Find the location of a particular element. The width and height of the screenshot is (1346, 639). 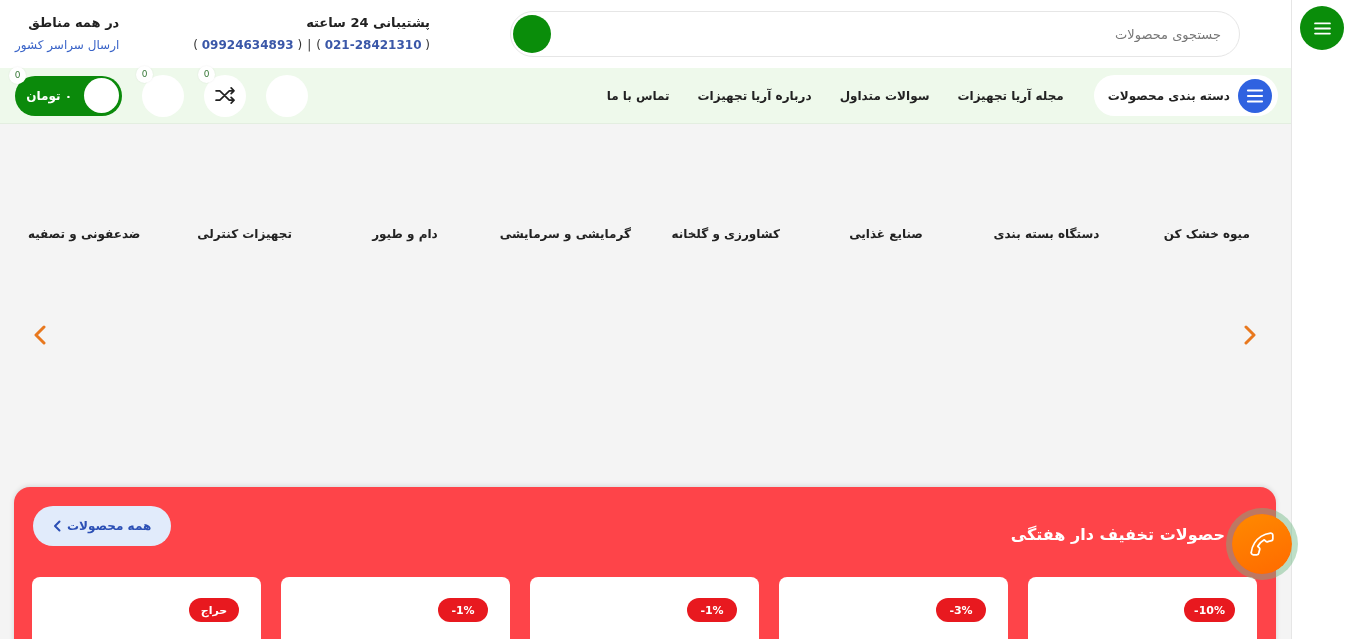

phone-link: ( 021-28421310 ) is located at coordinates (373, 45).